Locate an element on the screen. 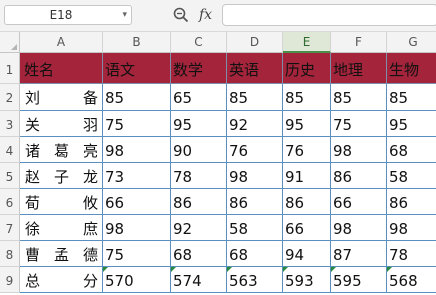  score-cell: 563 is located at coordinates (255, 280).